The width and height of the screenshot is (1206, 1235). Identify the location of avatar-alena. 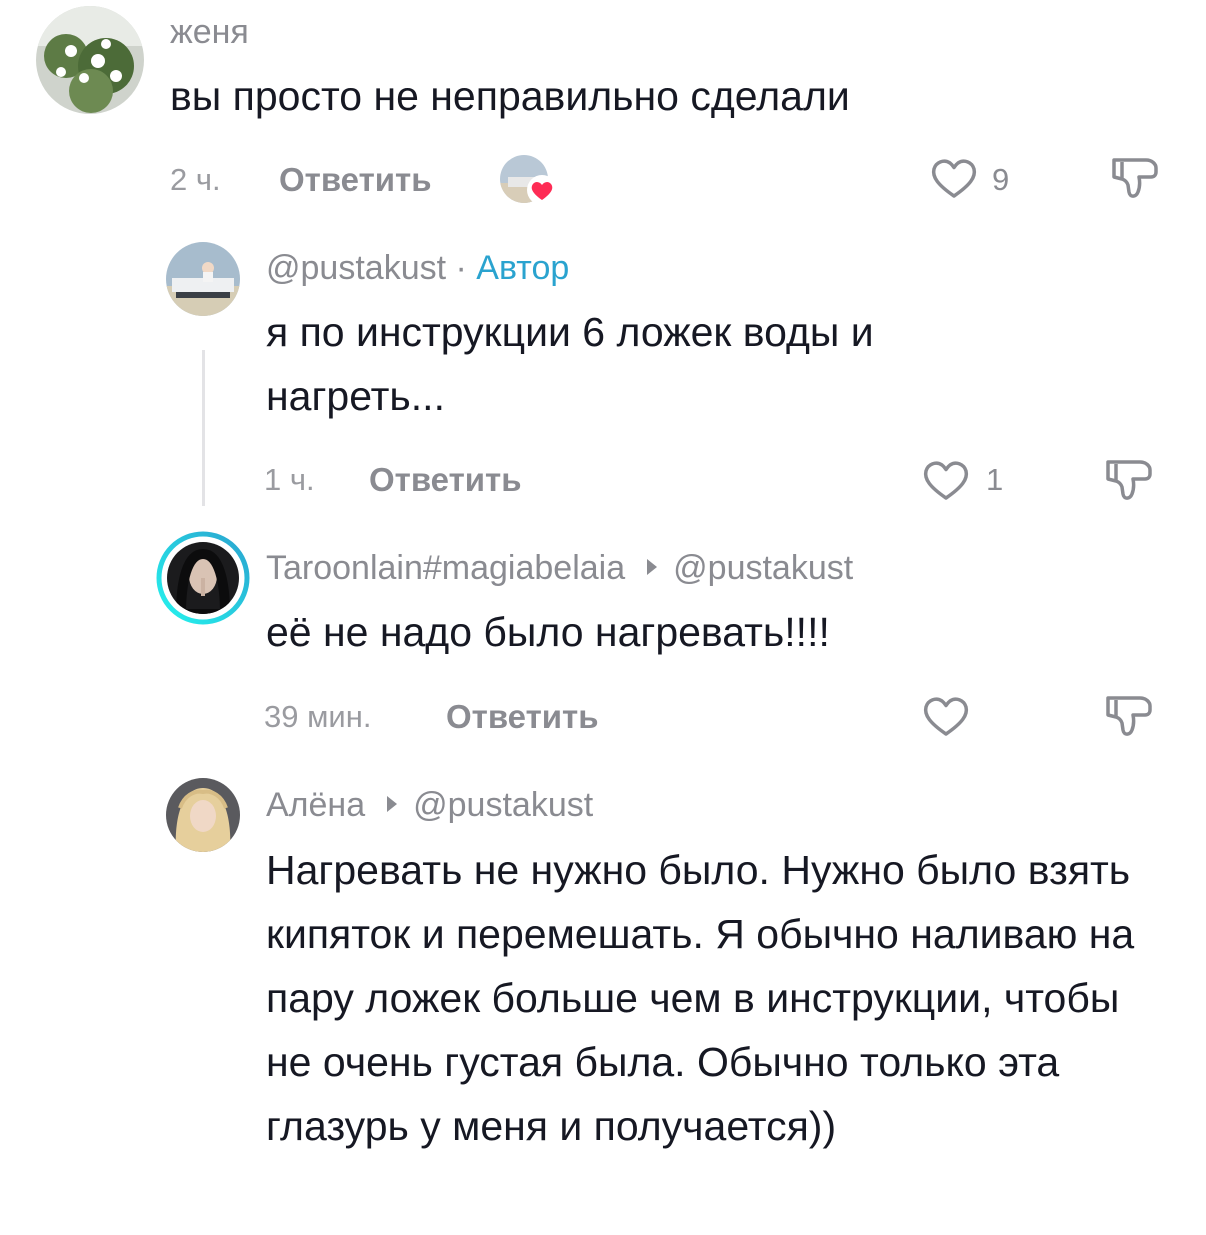
(203, 815).